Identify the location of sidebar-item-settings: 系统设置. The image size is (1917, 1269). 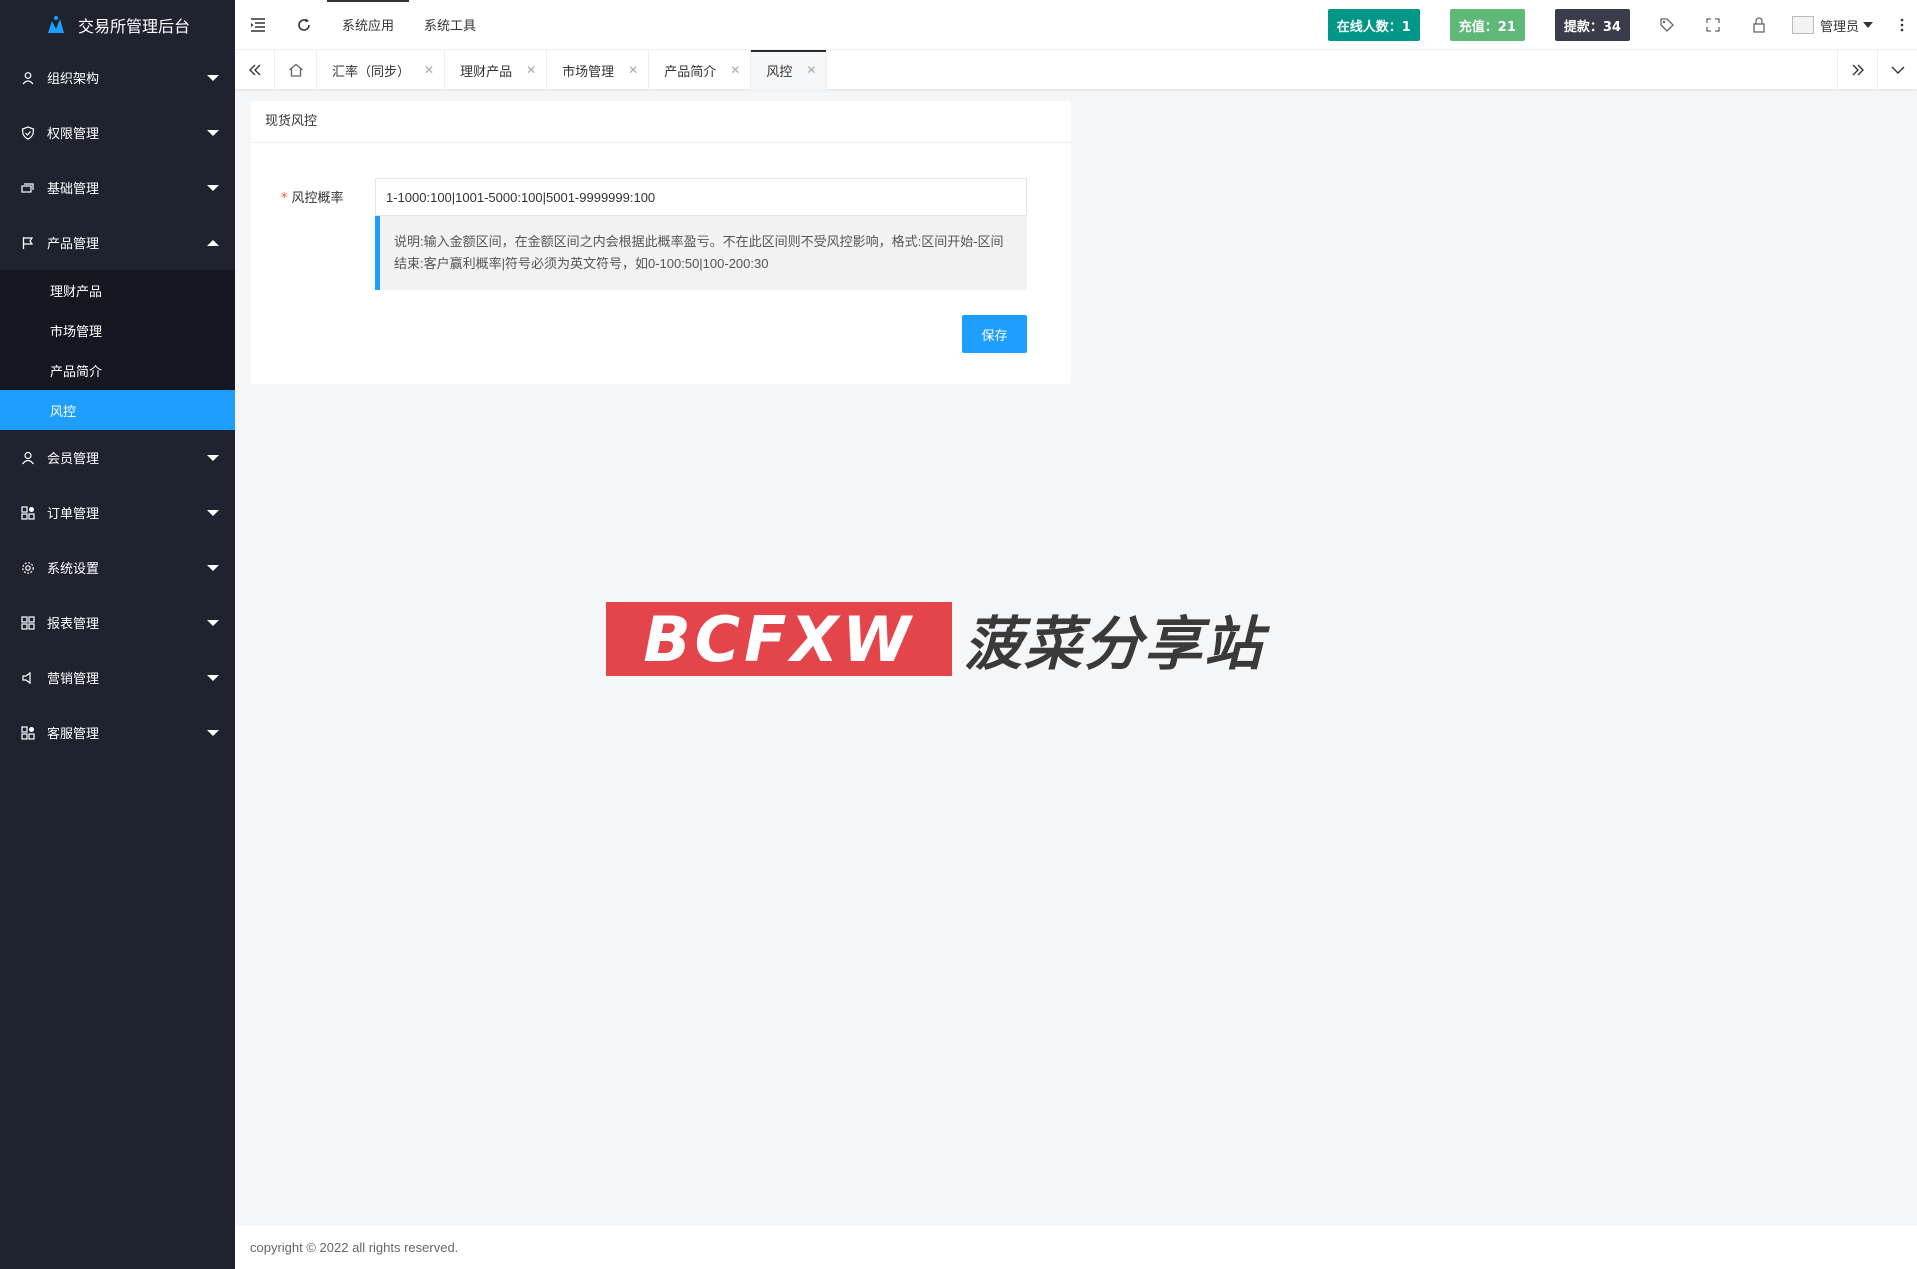
(117, 567).